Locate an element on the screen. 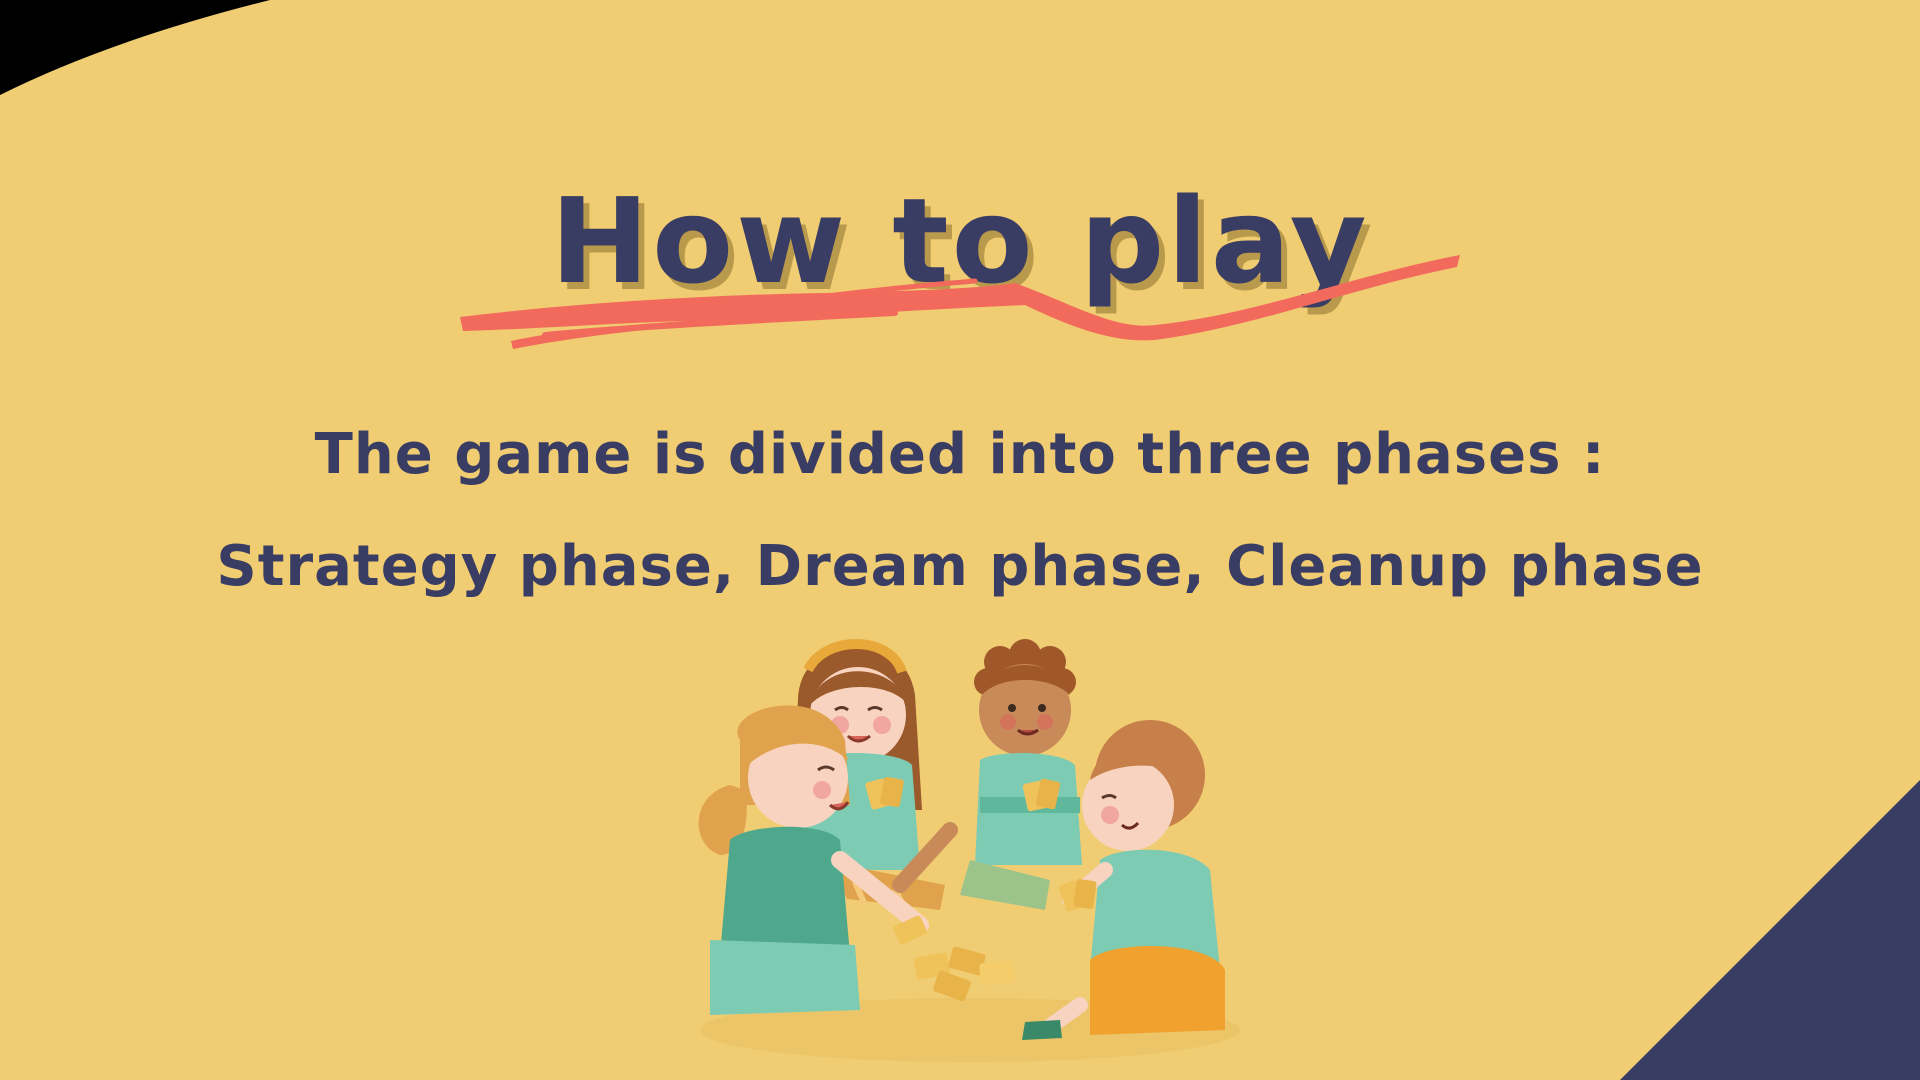 Image resolution: width=1920 pixels, height=1080 pixels. boy-with-curly-hair is located at coordinates (987, 774).